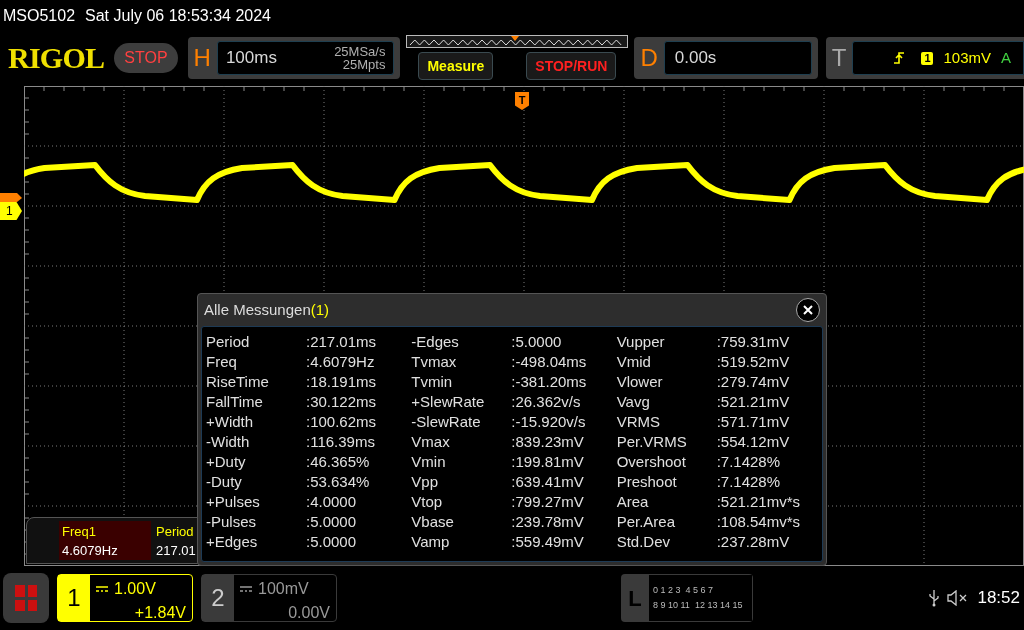 The height and width of the screenshot is (630, 1024). What do you see at coordinates (718, 605) in the screenshot?
I see `logic-channel-numbers: 12 13 14 15` at bounding box center [718, 605].